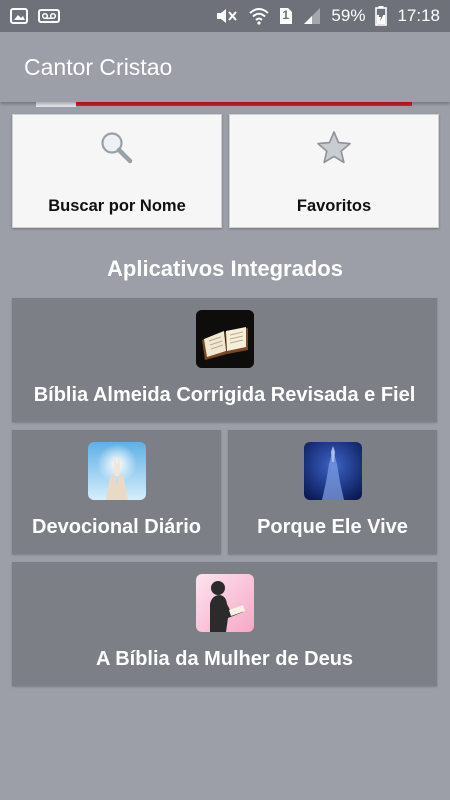 The height and width of the screenshot is (800, 450). I want to click on gallery-icon, so click(19, 16).